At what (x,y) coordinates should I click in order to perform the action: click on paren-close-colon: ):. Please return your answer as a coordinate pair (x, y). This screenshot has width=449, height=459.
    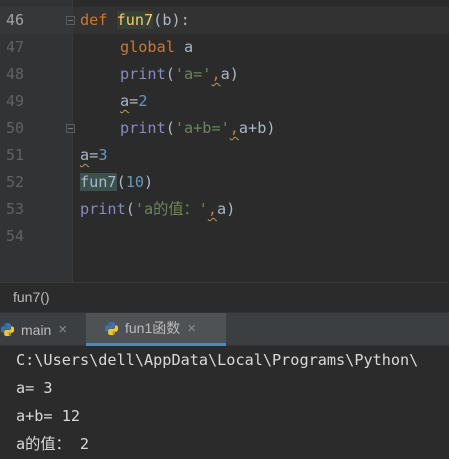
    Looking at the image, I should click on (180, 20).